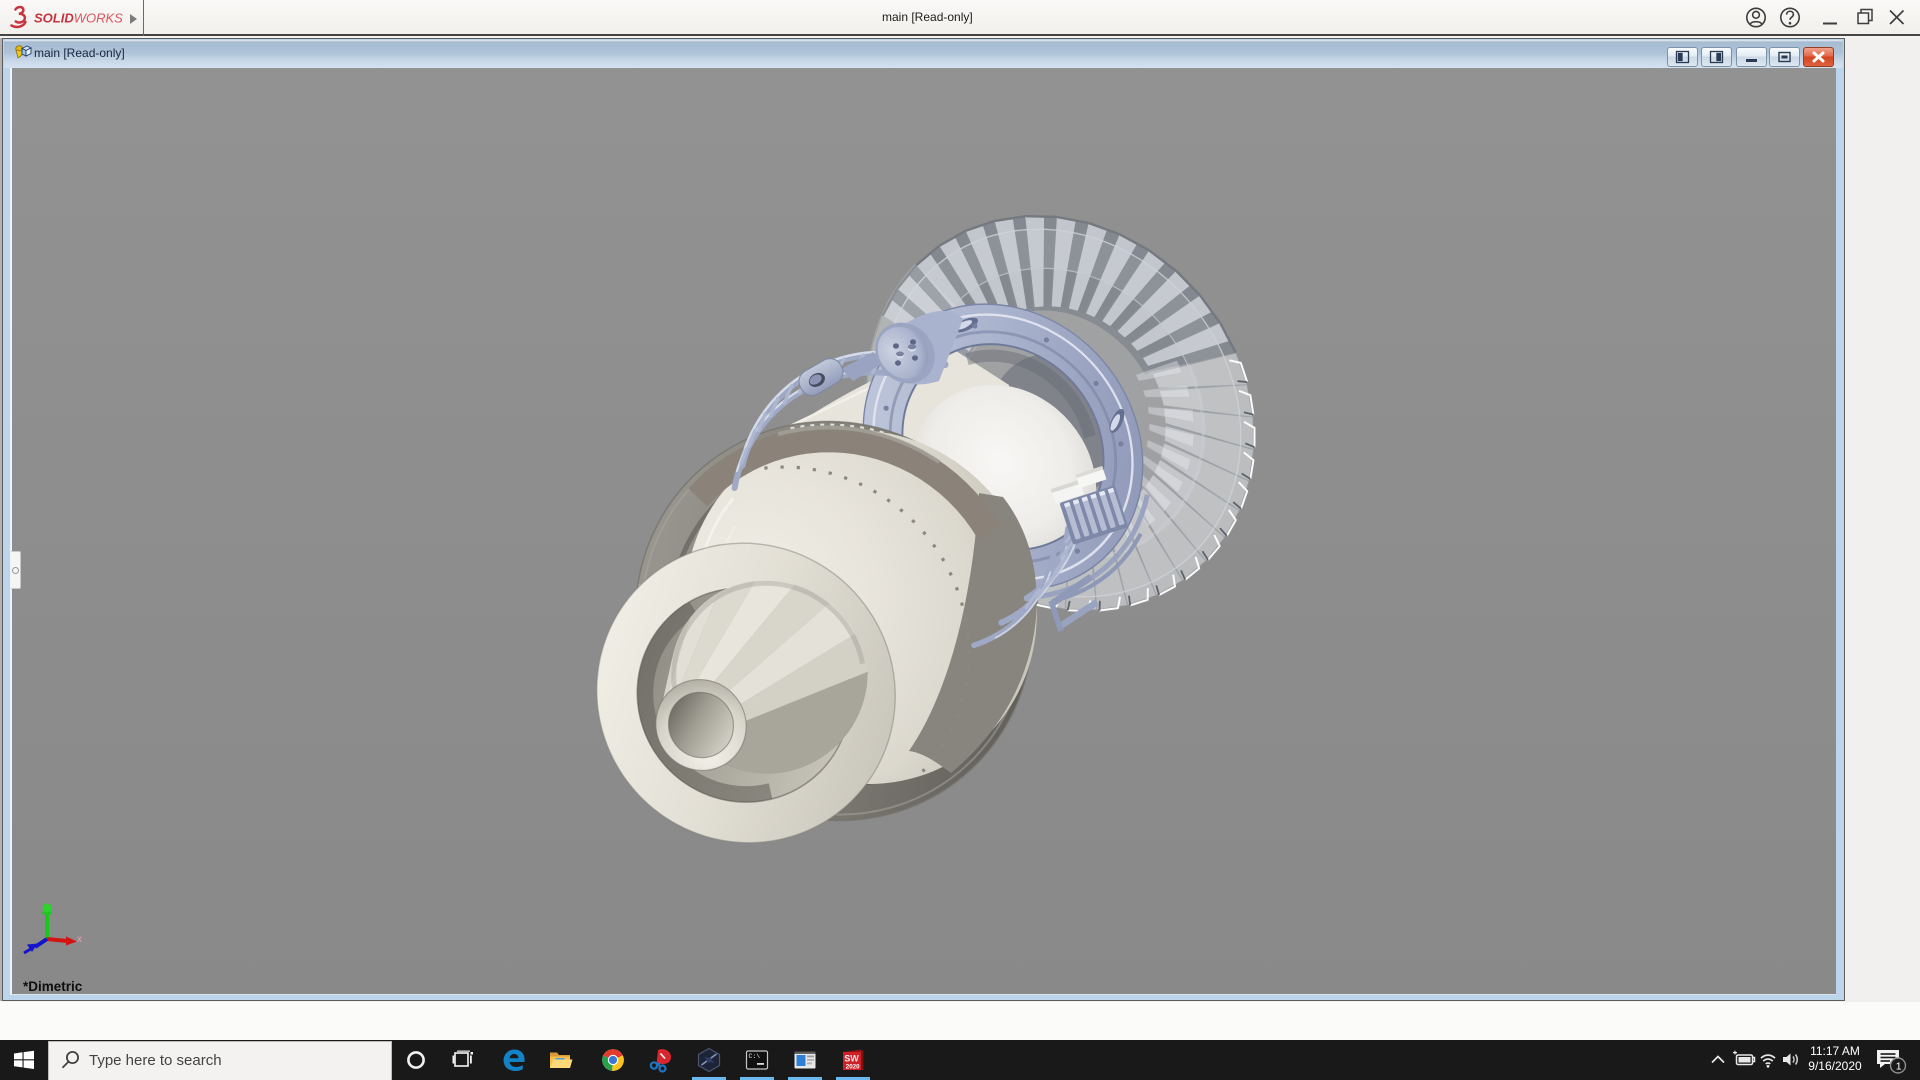  I want to click on svg-text: *Dimetric, so click(53, 986).